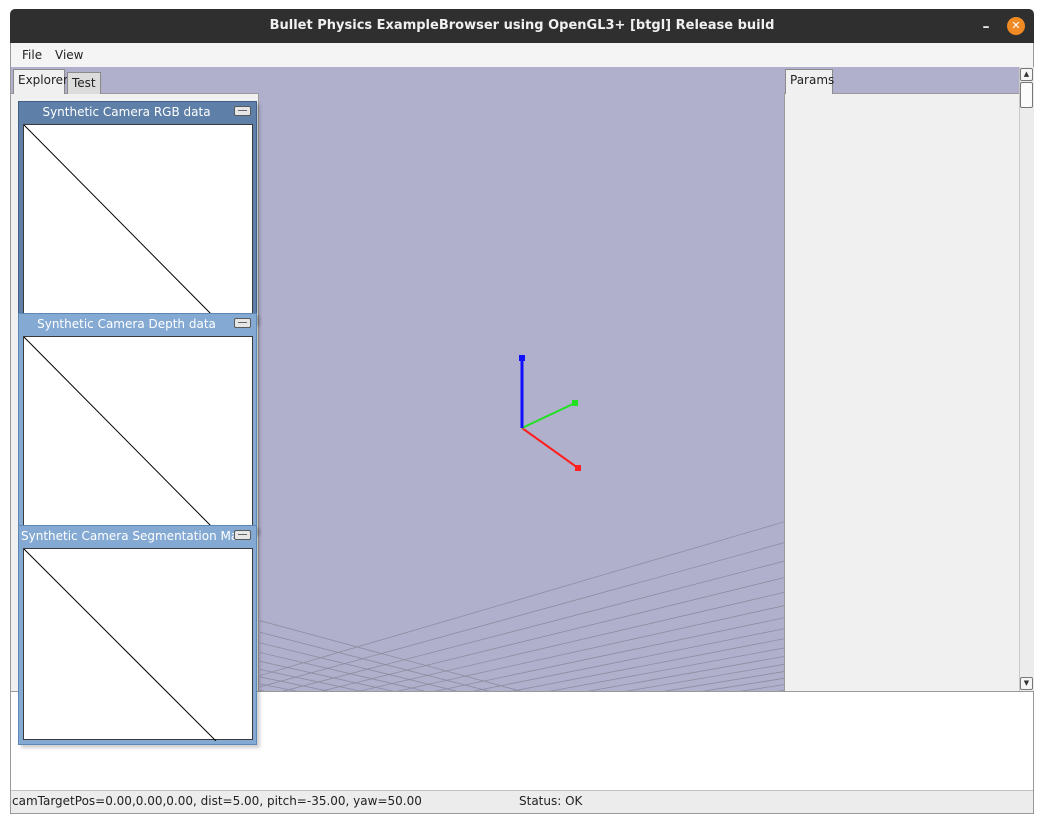  Describe the element at coordinates (84, 83) in the screenshot. I see `tab-test: Test` at that location.